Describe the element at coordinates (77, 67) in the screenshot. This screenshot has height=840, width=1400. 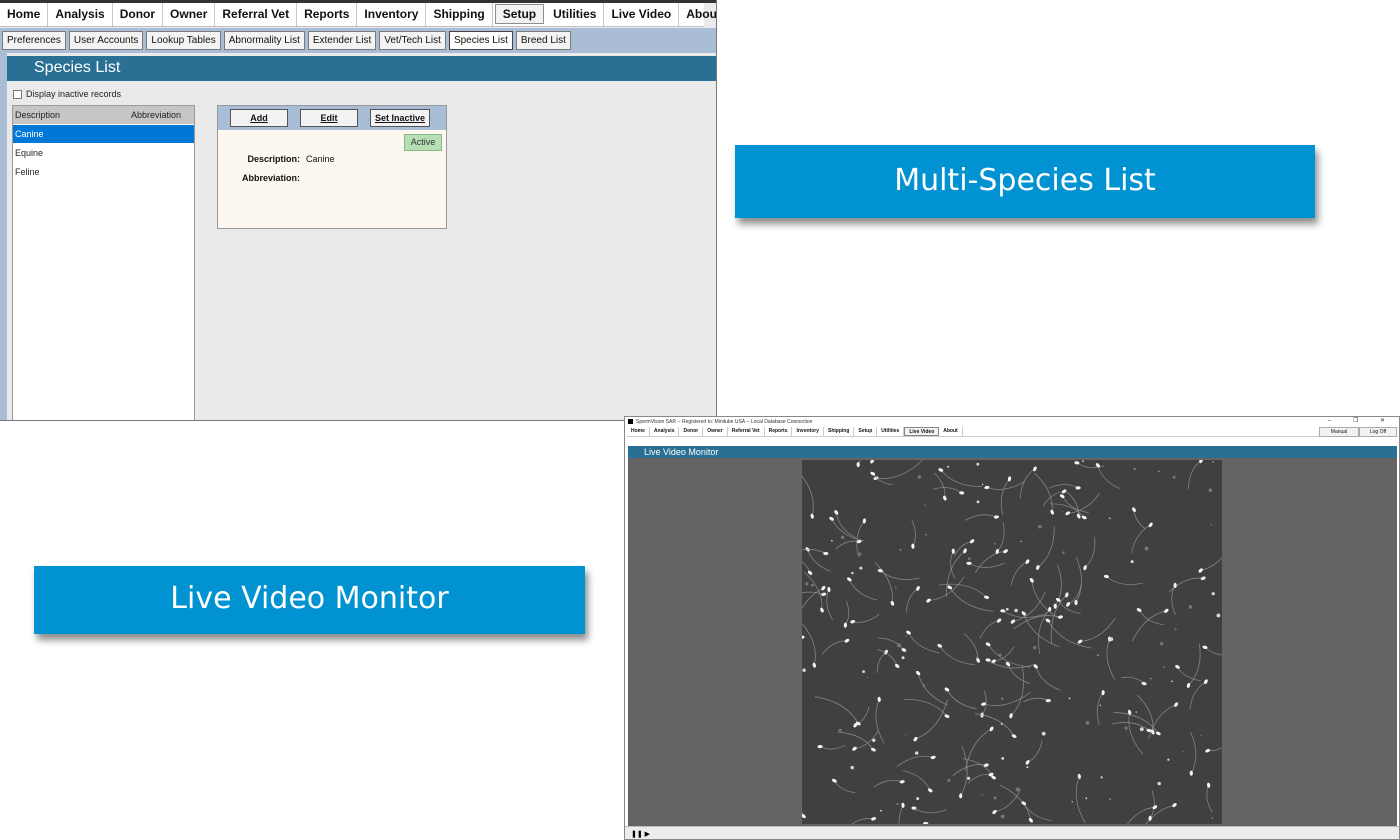
I see `page-title: Species List` at that location.